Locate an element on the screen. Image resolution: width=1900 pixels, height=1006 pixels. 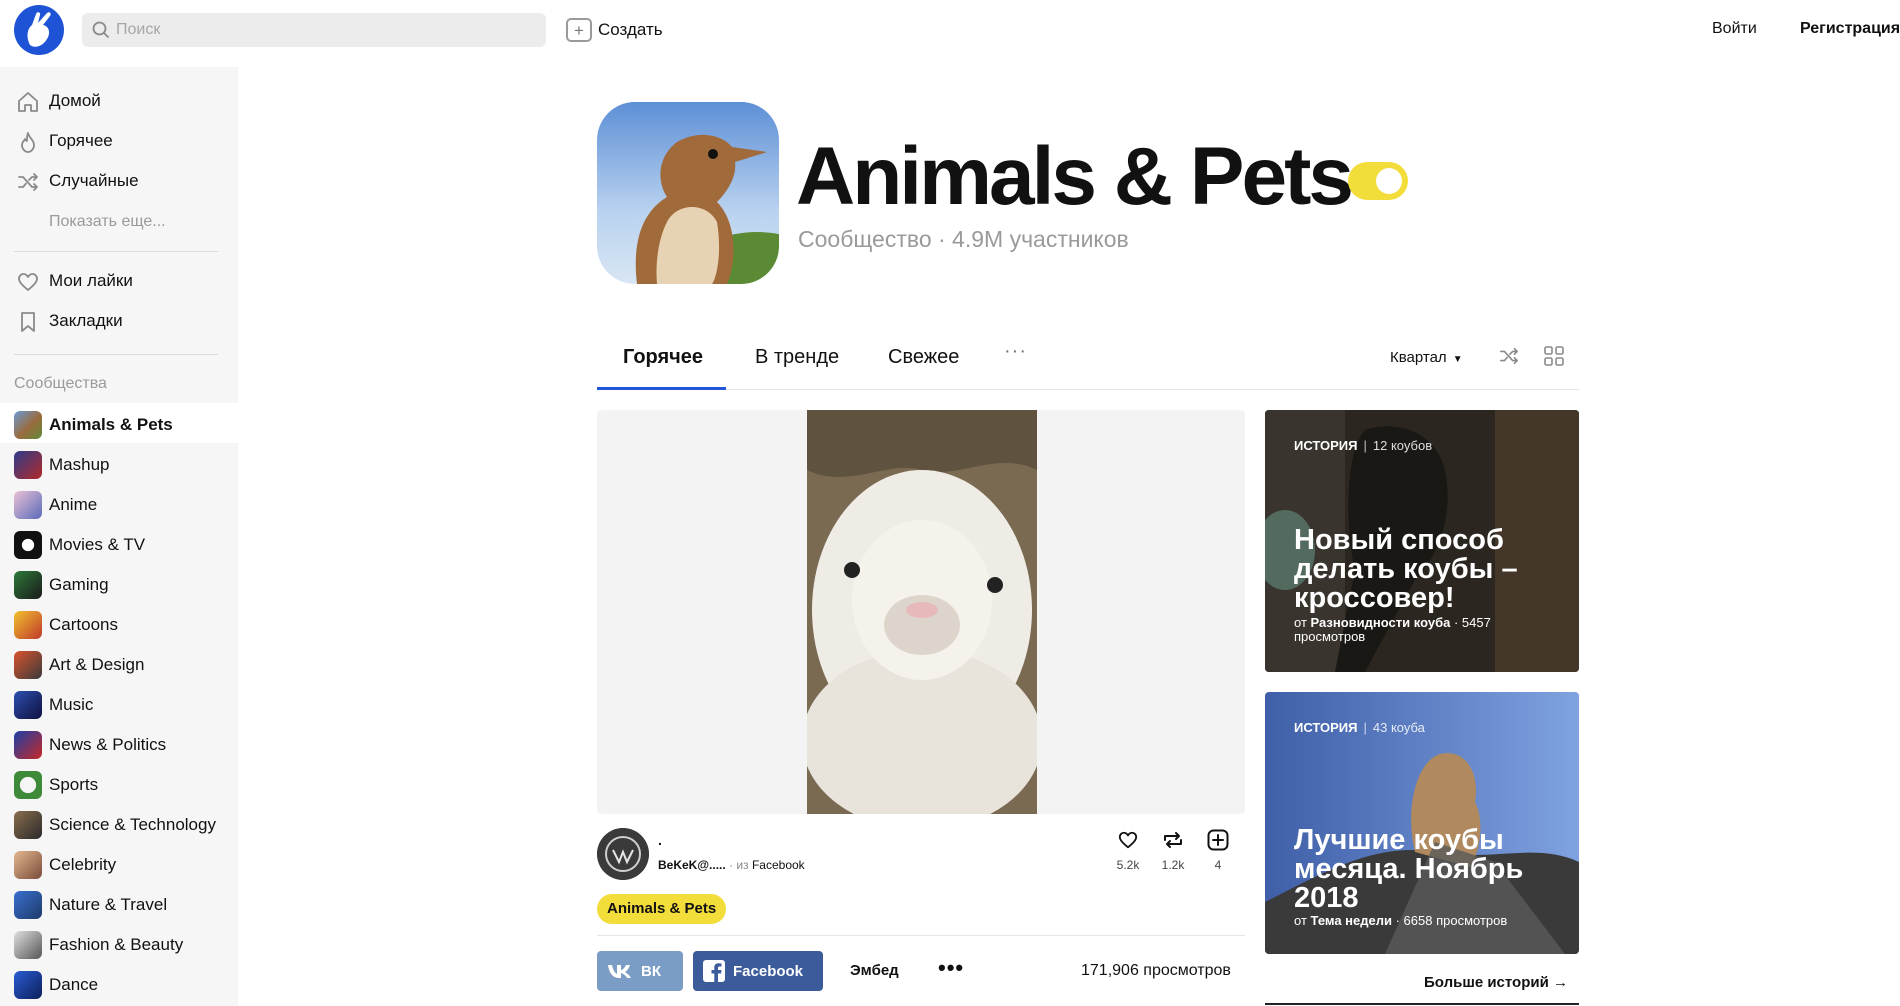
story-from: от is located at coordinates (1300, 622).